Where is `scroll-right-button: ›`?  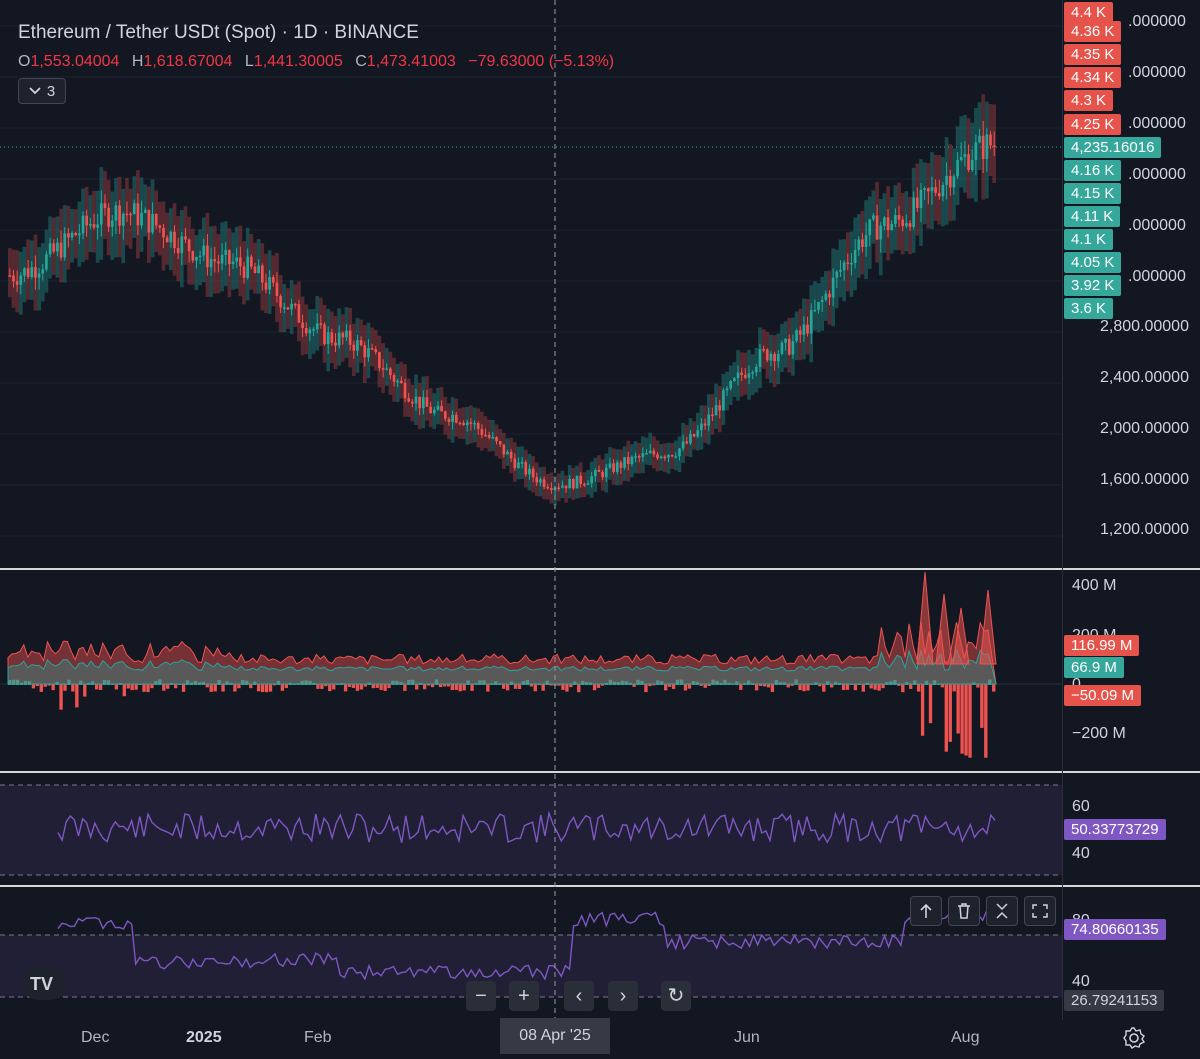
scroll-right-button: › is located at coordinates (623, 996).